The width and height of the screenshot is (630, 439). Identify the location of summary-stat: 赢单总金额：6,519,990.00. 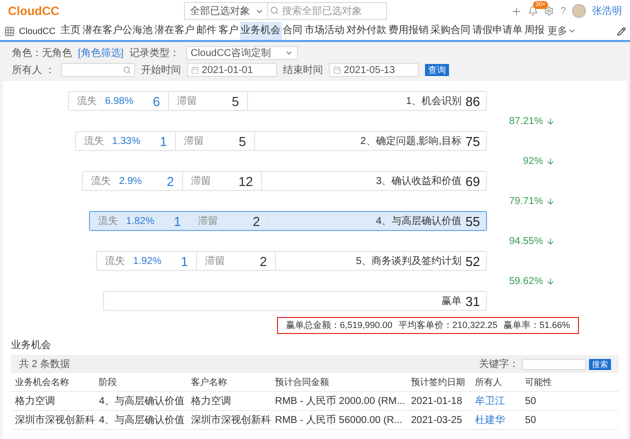
(339, 325).